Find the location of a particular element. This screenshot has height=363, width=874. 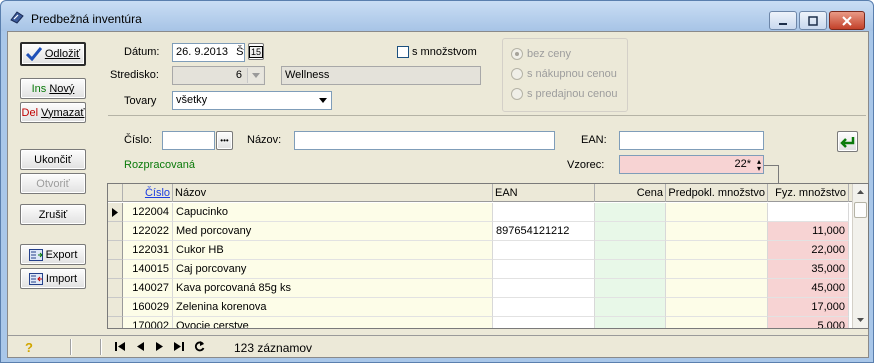

odlozit-button: Odložiť is located at coordinates (53, 54).